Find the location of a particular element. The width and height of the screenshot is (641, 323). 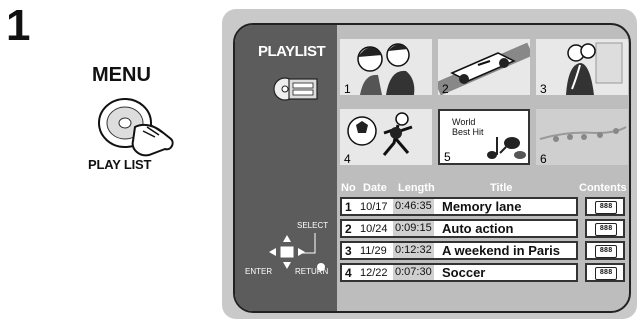

playlist-row: 4 12/22 0:07:30 Soccer is located at coordinates (459, 272).